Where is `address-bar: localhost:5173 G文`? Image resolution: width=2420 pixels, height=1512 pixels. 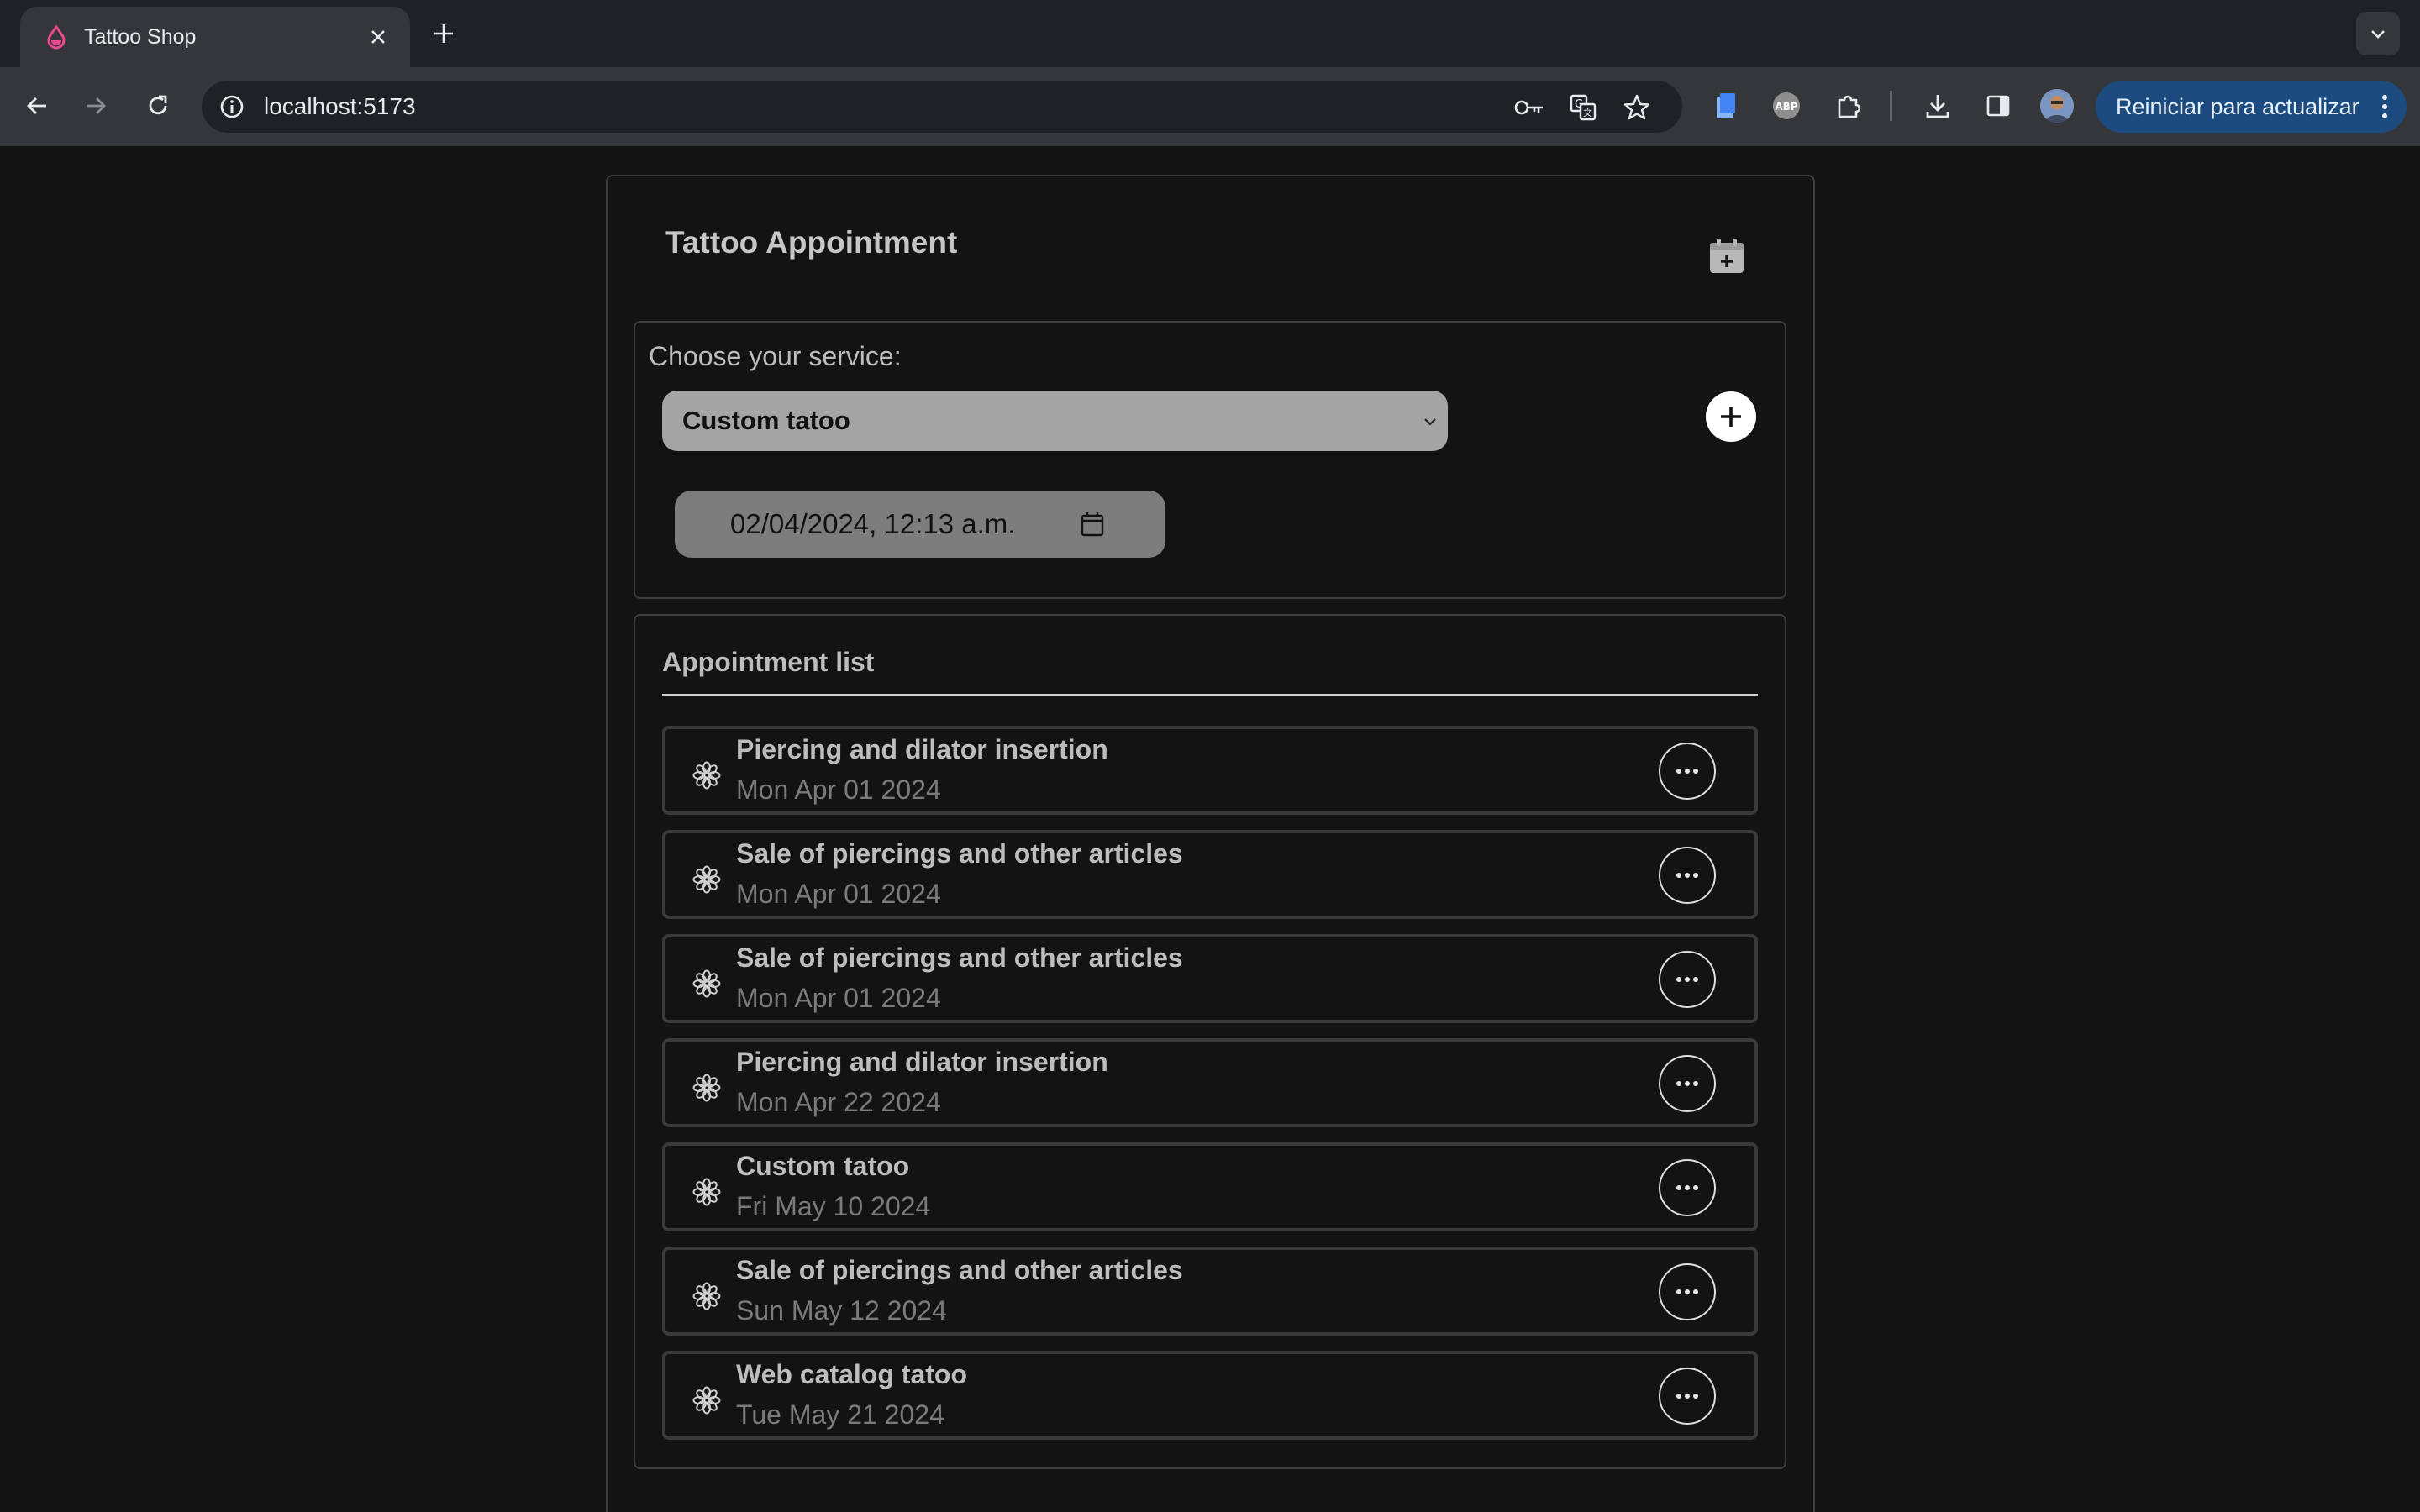
address-bar: localhost:5173 G文 is located at coordinates (942, 107).